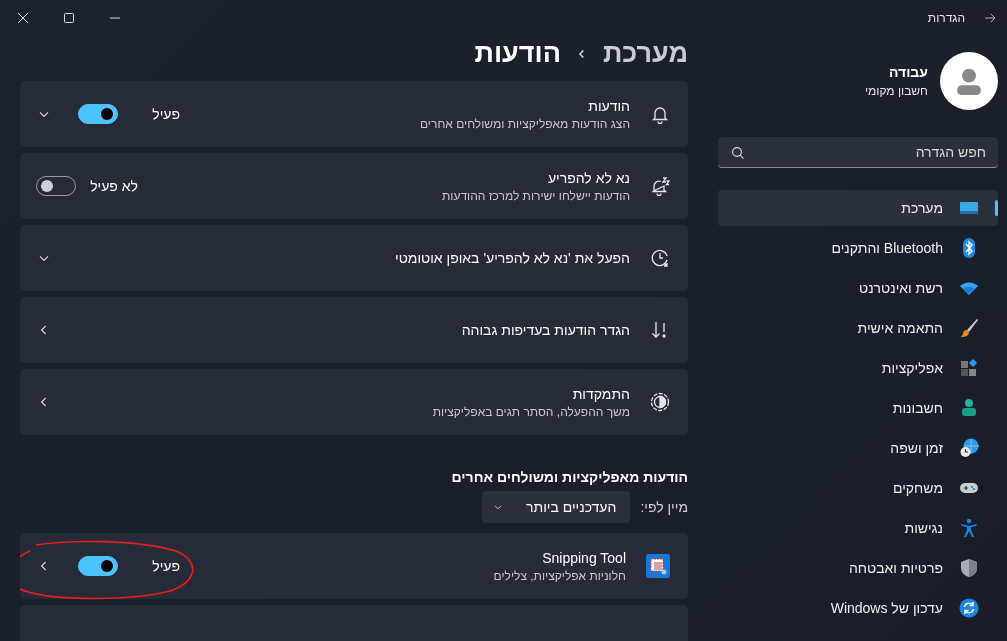 This screenshot has height=641, width=1007. What do you see at coordinates (858, 208) in the screenshot?
I see `sidebar-item: מערכת` at bounding box center [858, 208].